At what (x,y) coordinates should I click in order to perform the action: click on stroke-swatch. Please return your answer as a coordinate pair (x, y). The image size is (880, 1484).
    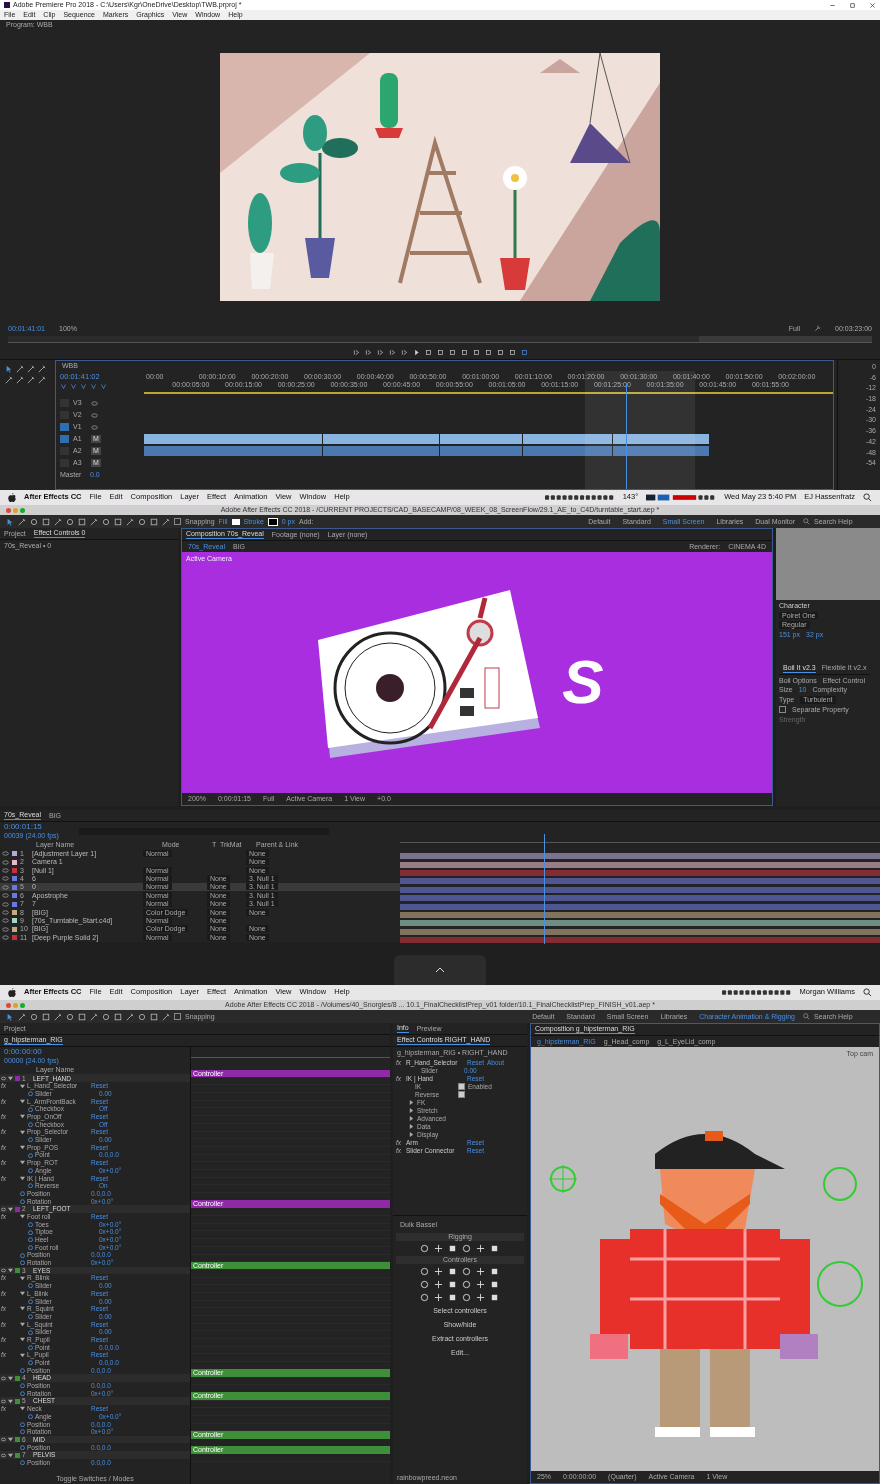
    Looking at the image, I should click on (272, 521).